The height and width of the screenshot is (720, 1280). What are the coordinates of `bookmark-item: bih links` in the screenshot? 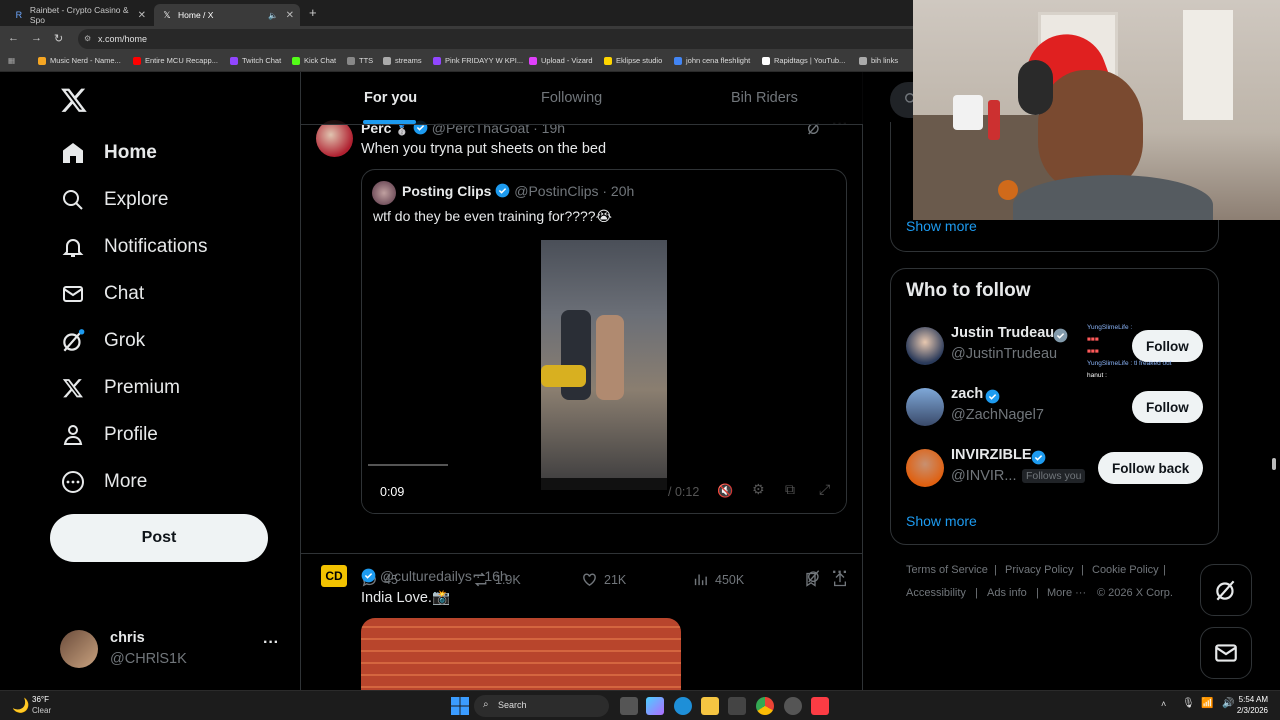 It's located at (878, 60).